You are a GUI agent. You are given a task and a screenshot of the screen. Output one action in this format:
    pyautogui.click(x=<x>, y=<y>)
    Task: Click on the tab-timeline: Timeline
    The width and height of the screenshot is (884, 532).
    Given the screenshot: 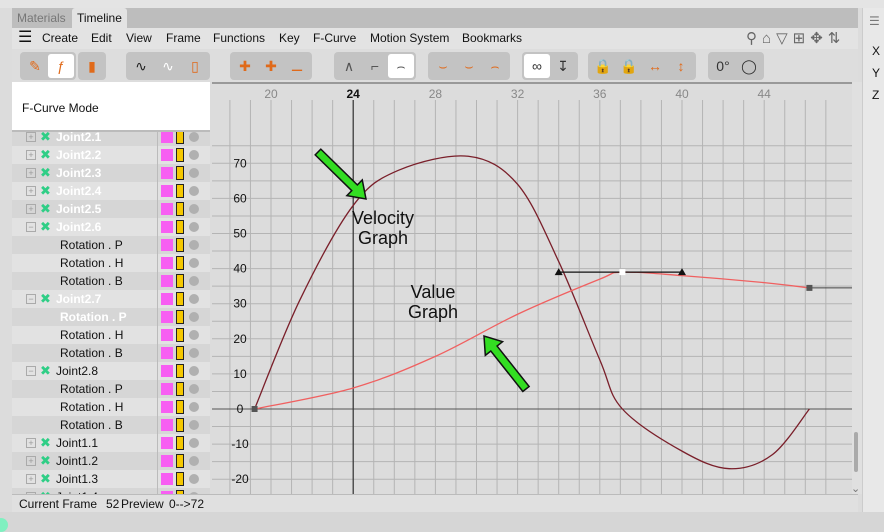 What is the action you would take?
    pyautogui.click(x=99, y=18)
    